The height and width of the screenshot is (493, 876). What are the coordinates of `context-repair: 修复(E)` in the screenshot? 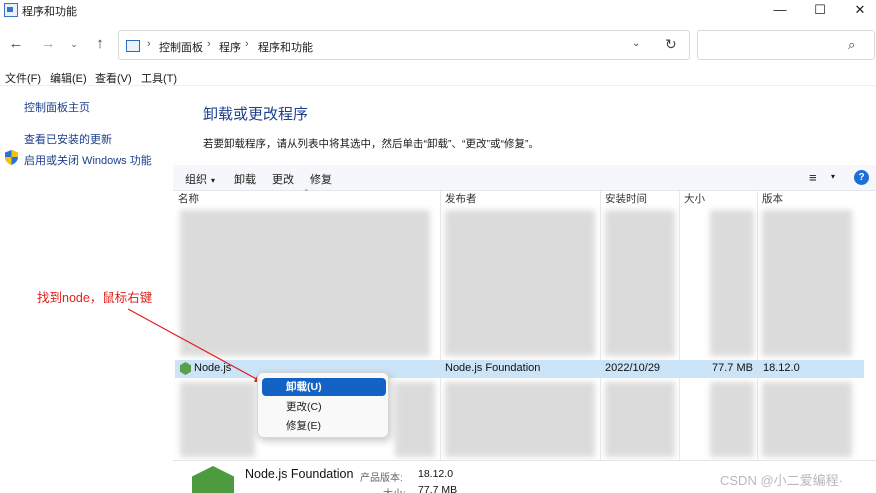 It's located at (324, 426).